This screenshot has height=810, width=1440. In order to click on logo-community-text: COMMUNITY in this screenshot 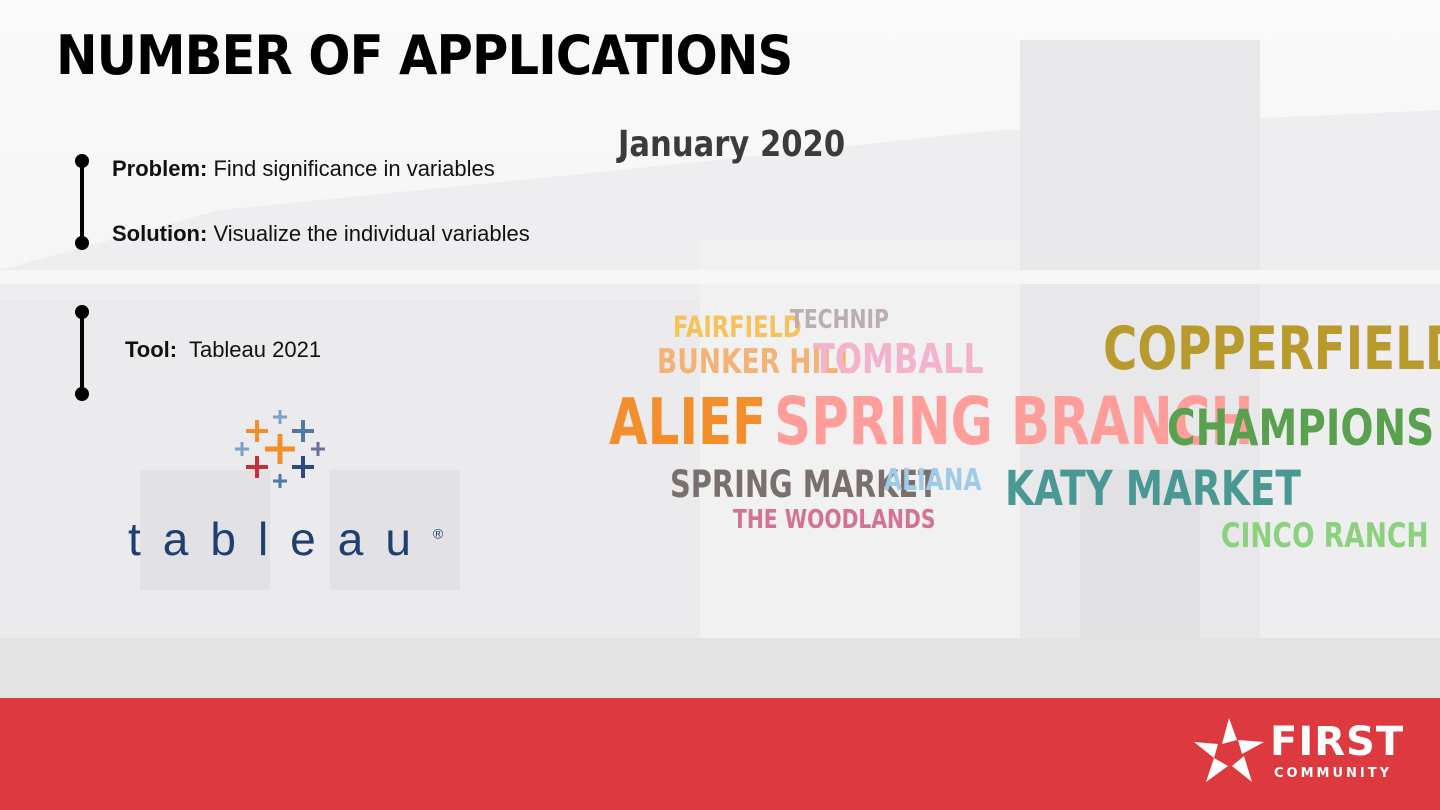, I will do `click(1333, 773)`.